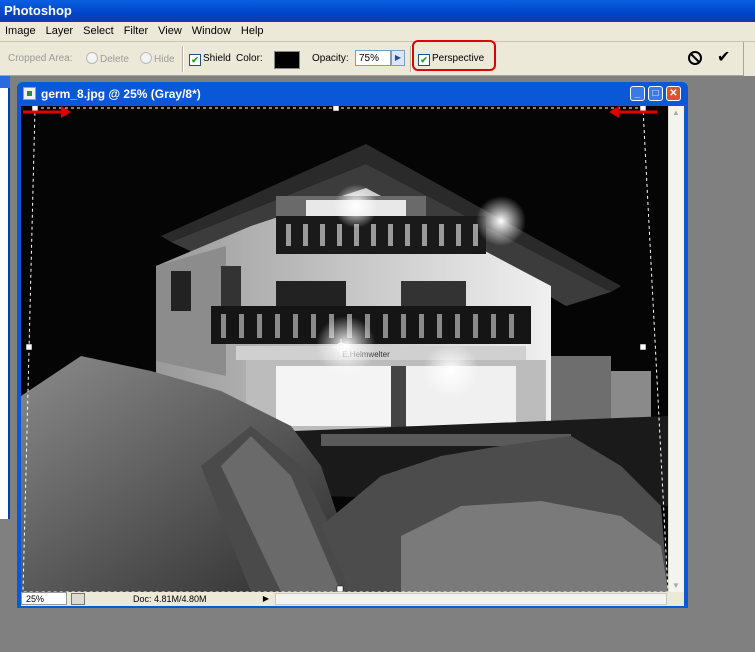 The height and width of the screenshot is (652, 755). What do you see at coordinates (655, 93) in the screenshot?
I see `maximize-button: □` at bounding box center [655, 93].